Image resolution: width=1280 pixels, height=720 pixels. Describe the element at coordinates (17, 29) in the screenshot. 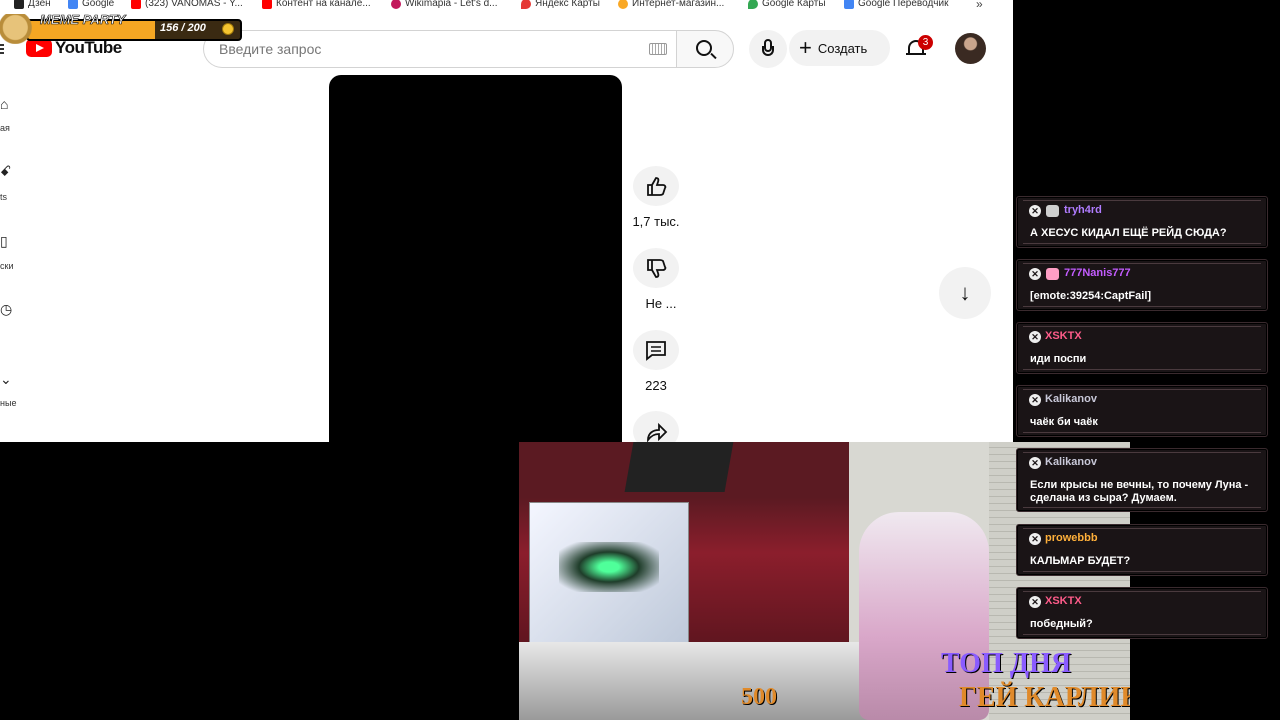

I see `doge-icon` at that location.